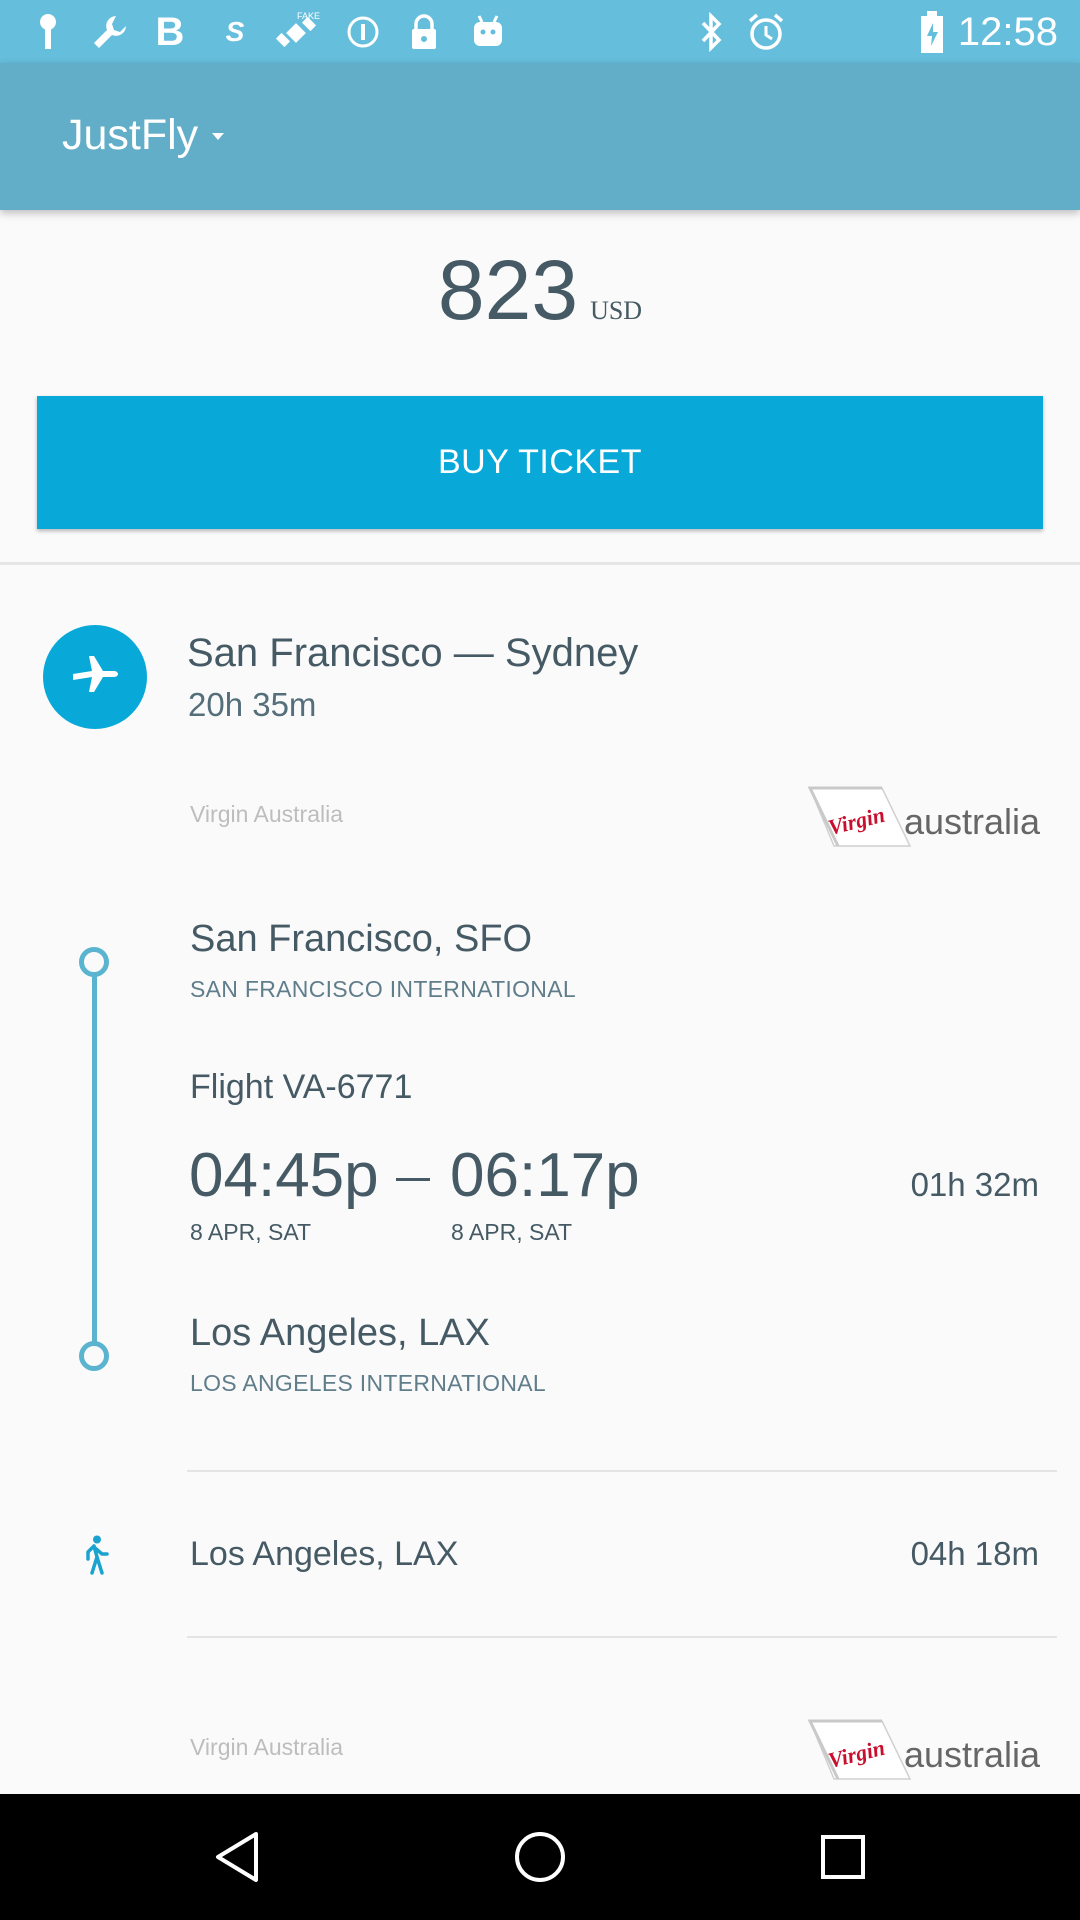 This screenshot has height=1920, width=1080. I want to click on price: 823 USD, so click(540, 290).